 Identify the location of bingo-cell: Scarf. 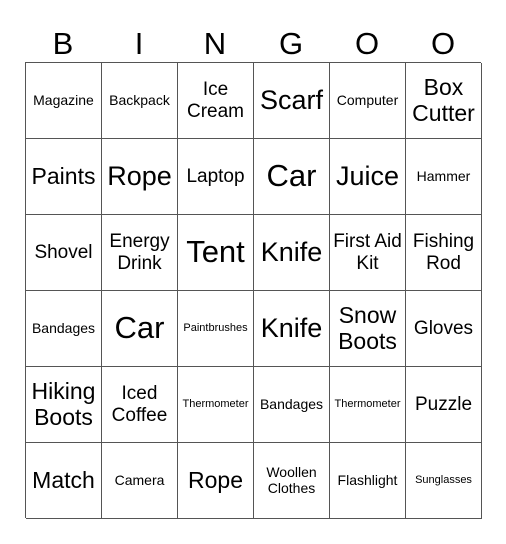
(292, 101).